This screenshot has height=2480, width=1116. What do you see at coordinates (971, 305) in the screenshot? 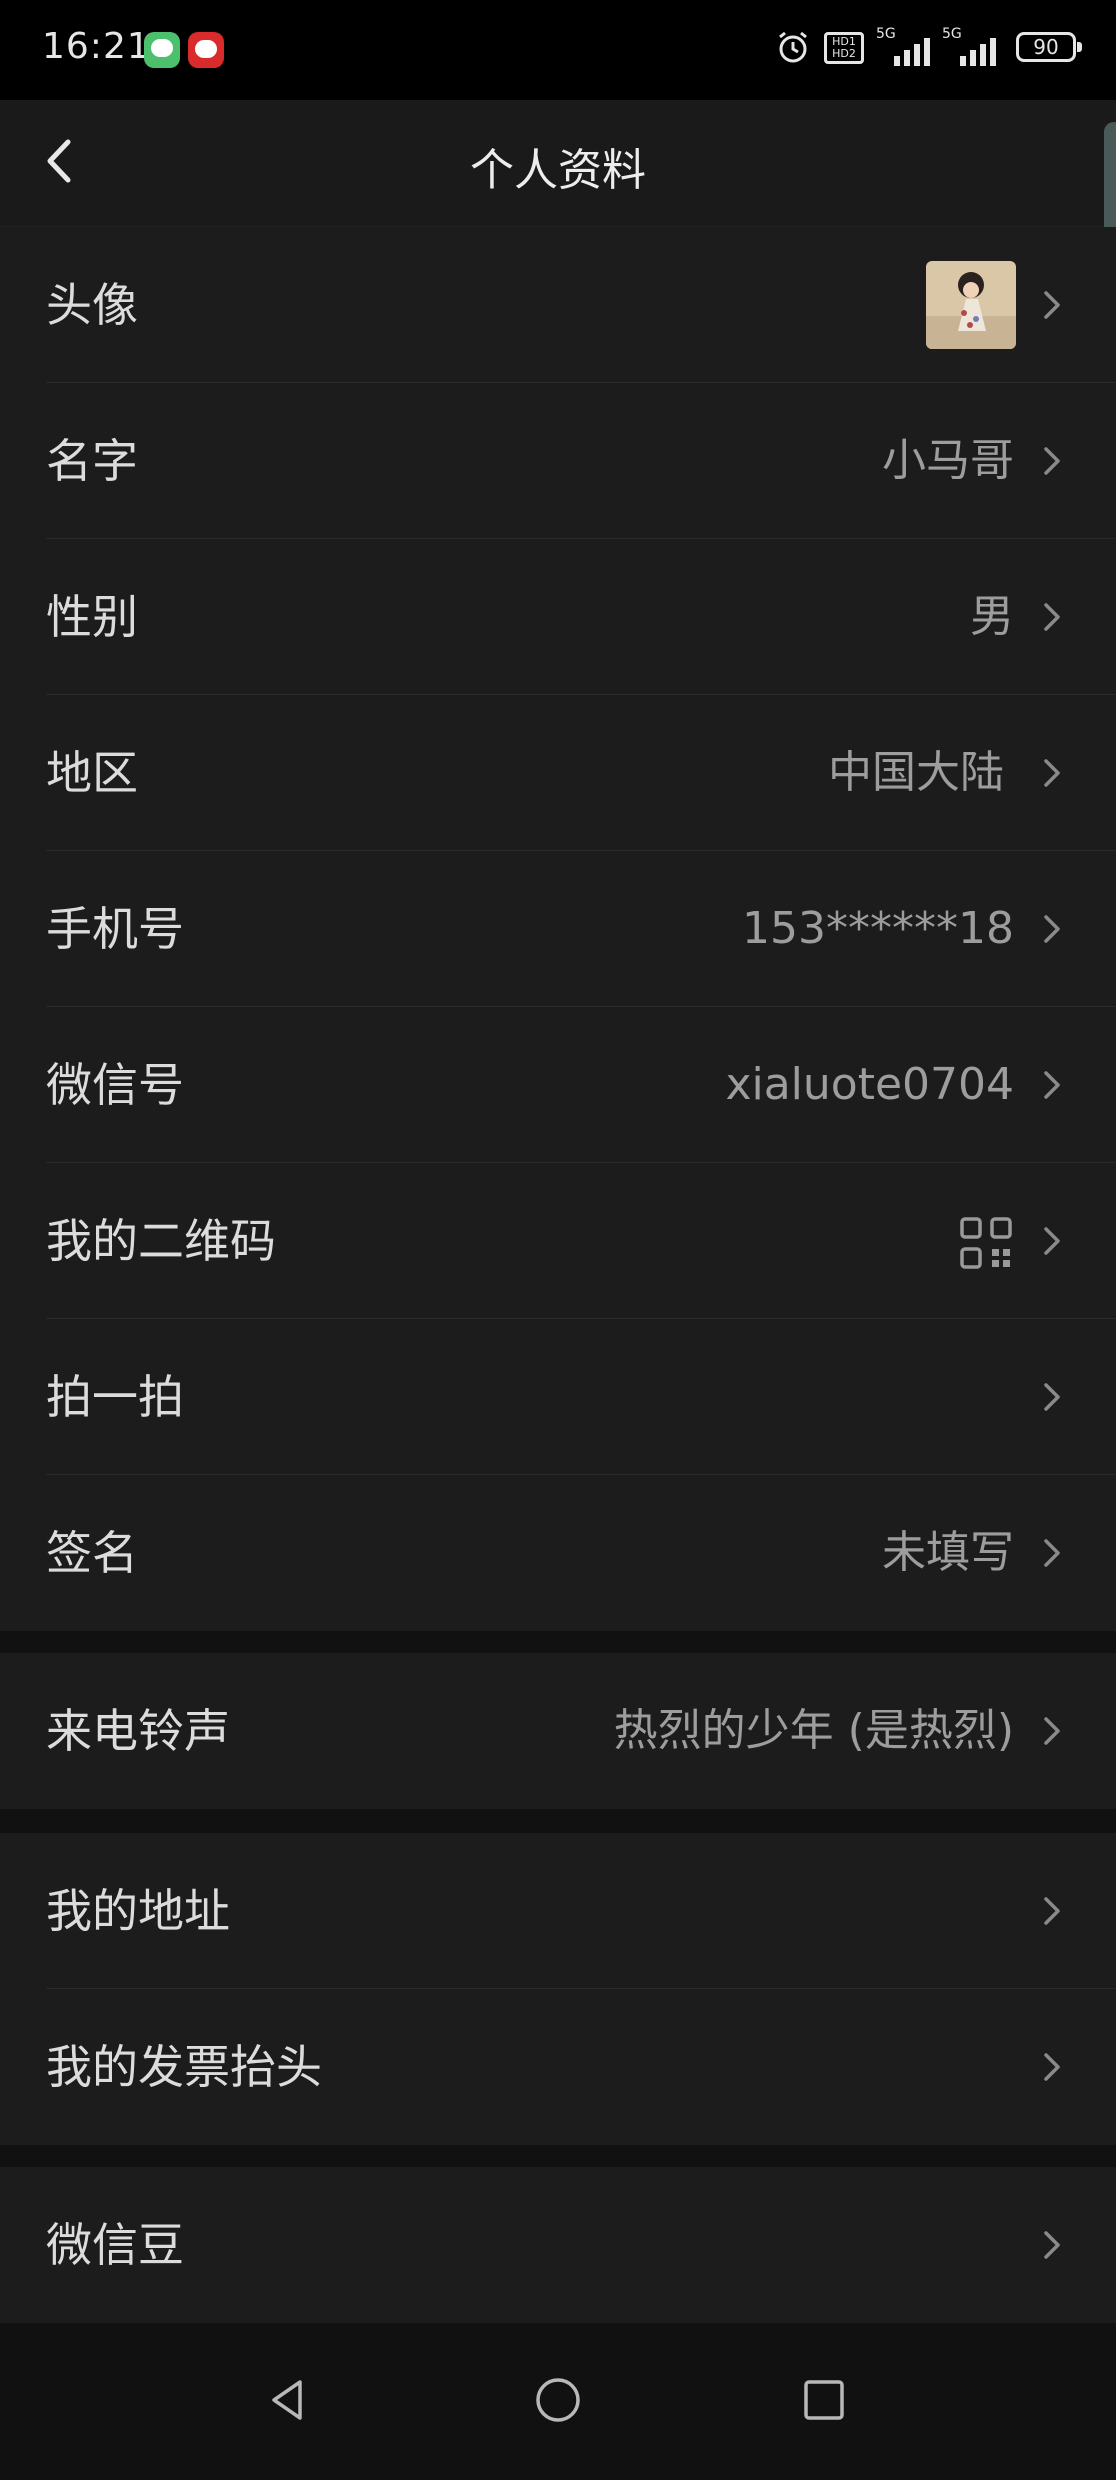
I see `avatar` at bounding box center [971, 305].